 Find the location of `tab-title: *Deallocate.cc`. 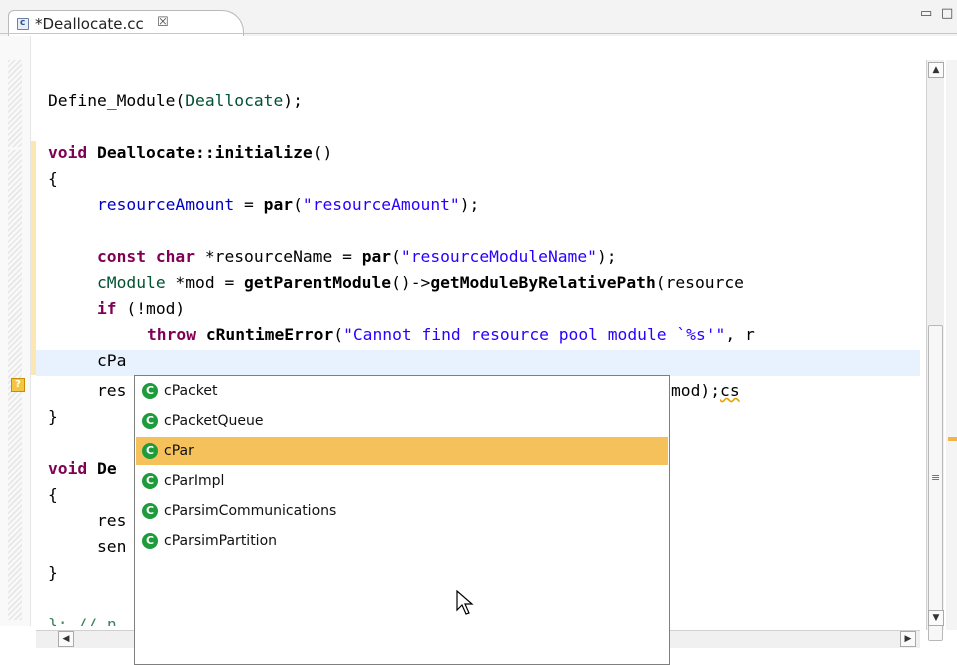

tab-title: *Deallocate.cc is located at coordinates (89, 24).